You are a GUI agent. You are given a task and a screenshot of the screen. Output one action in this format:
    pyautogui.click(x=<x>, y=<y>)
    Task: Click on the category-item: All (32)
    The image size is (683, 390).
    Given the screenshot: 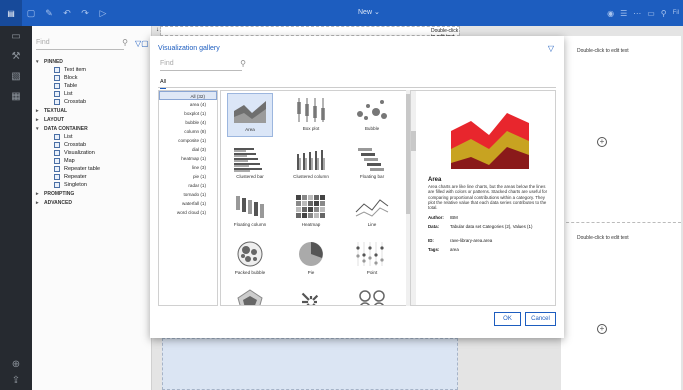 What is the action you would take?
    pyautogui.click(x=188, y=95)
    